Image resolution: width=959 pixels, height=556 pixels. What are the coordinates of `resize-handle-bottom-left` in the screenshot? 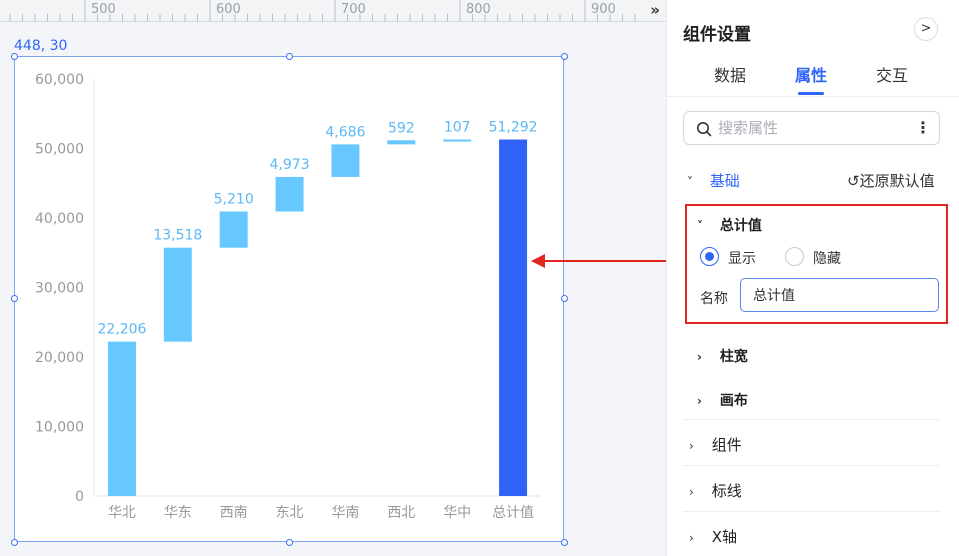 It's located at (14, 542).